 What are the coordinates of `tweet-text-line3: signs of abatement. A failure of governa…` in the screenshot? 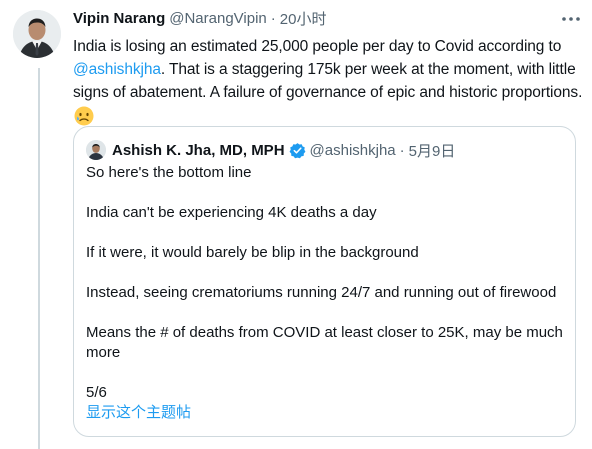 It's located at (328, 92).